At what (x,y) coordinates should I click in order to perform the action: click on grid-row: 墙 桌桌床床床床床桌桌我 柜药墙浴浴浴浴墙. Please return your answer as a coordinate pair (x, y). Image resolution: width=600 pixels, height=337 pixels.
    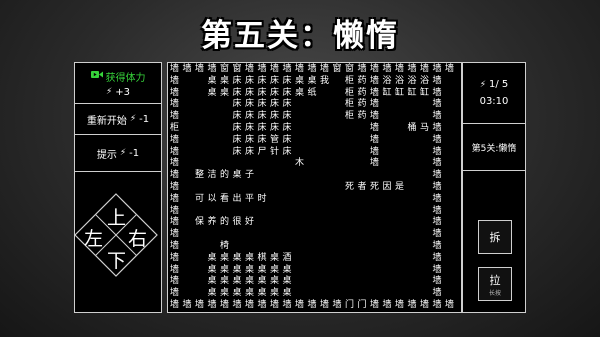
    Looking at the image, I should click on (308, 80).